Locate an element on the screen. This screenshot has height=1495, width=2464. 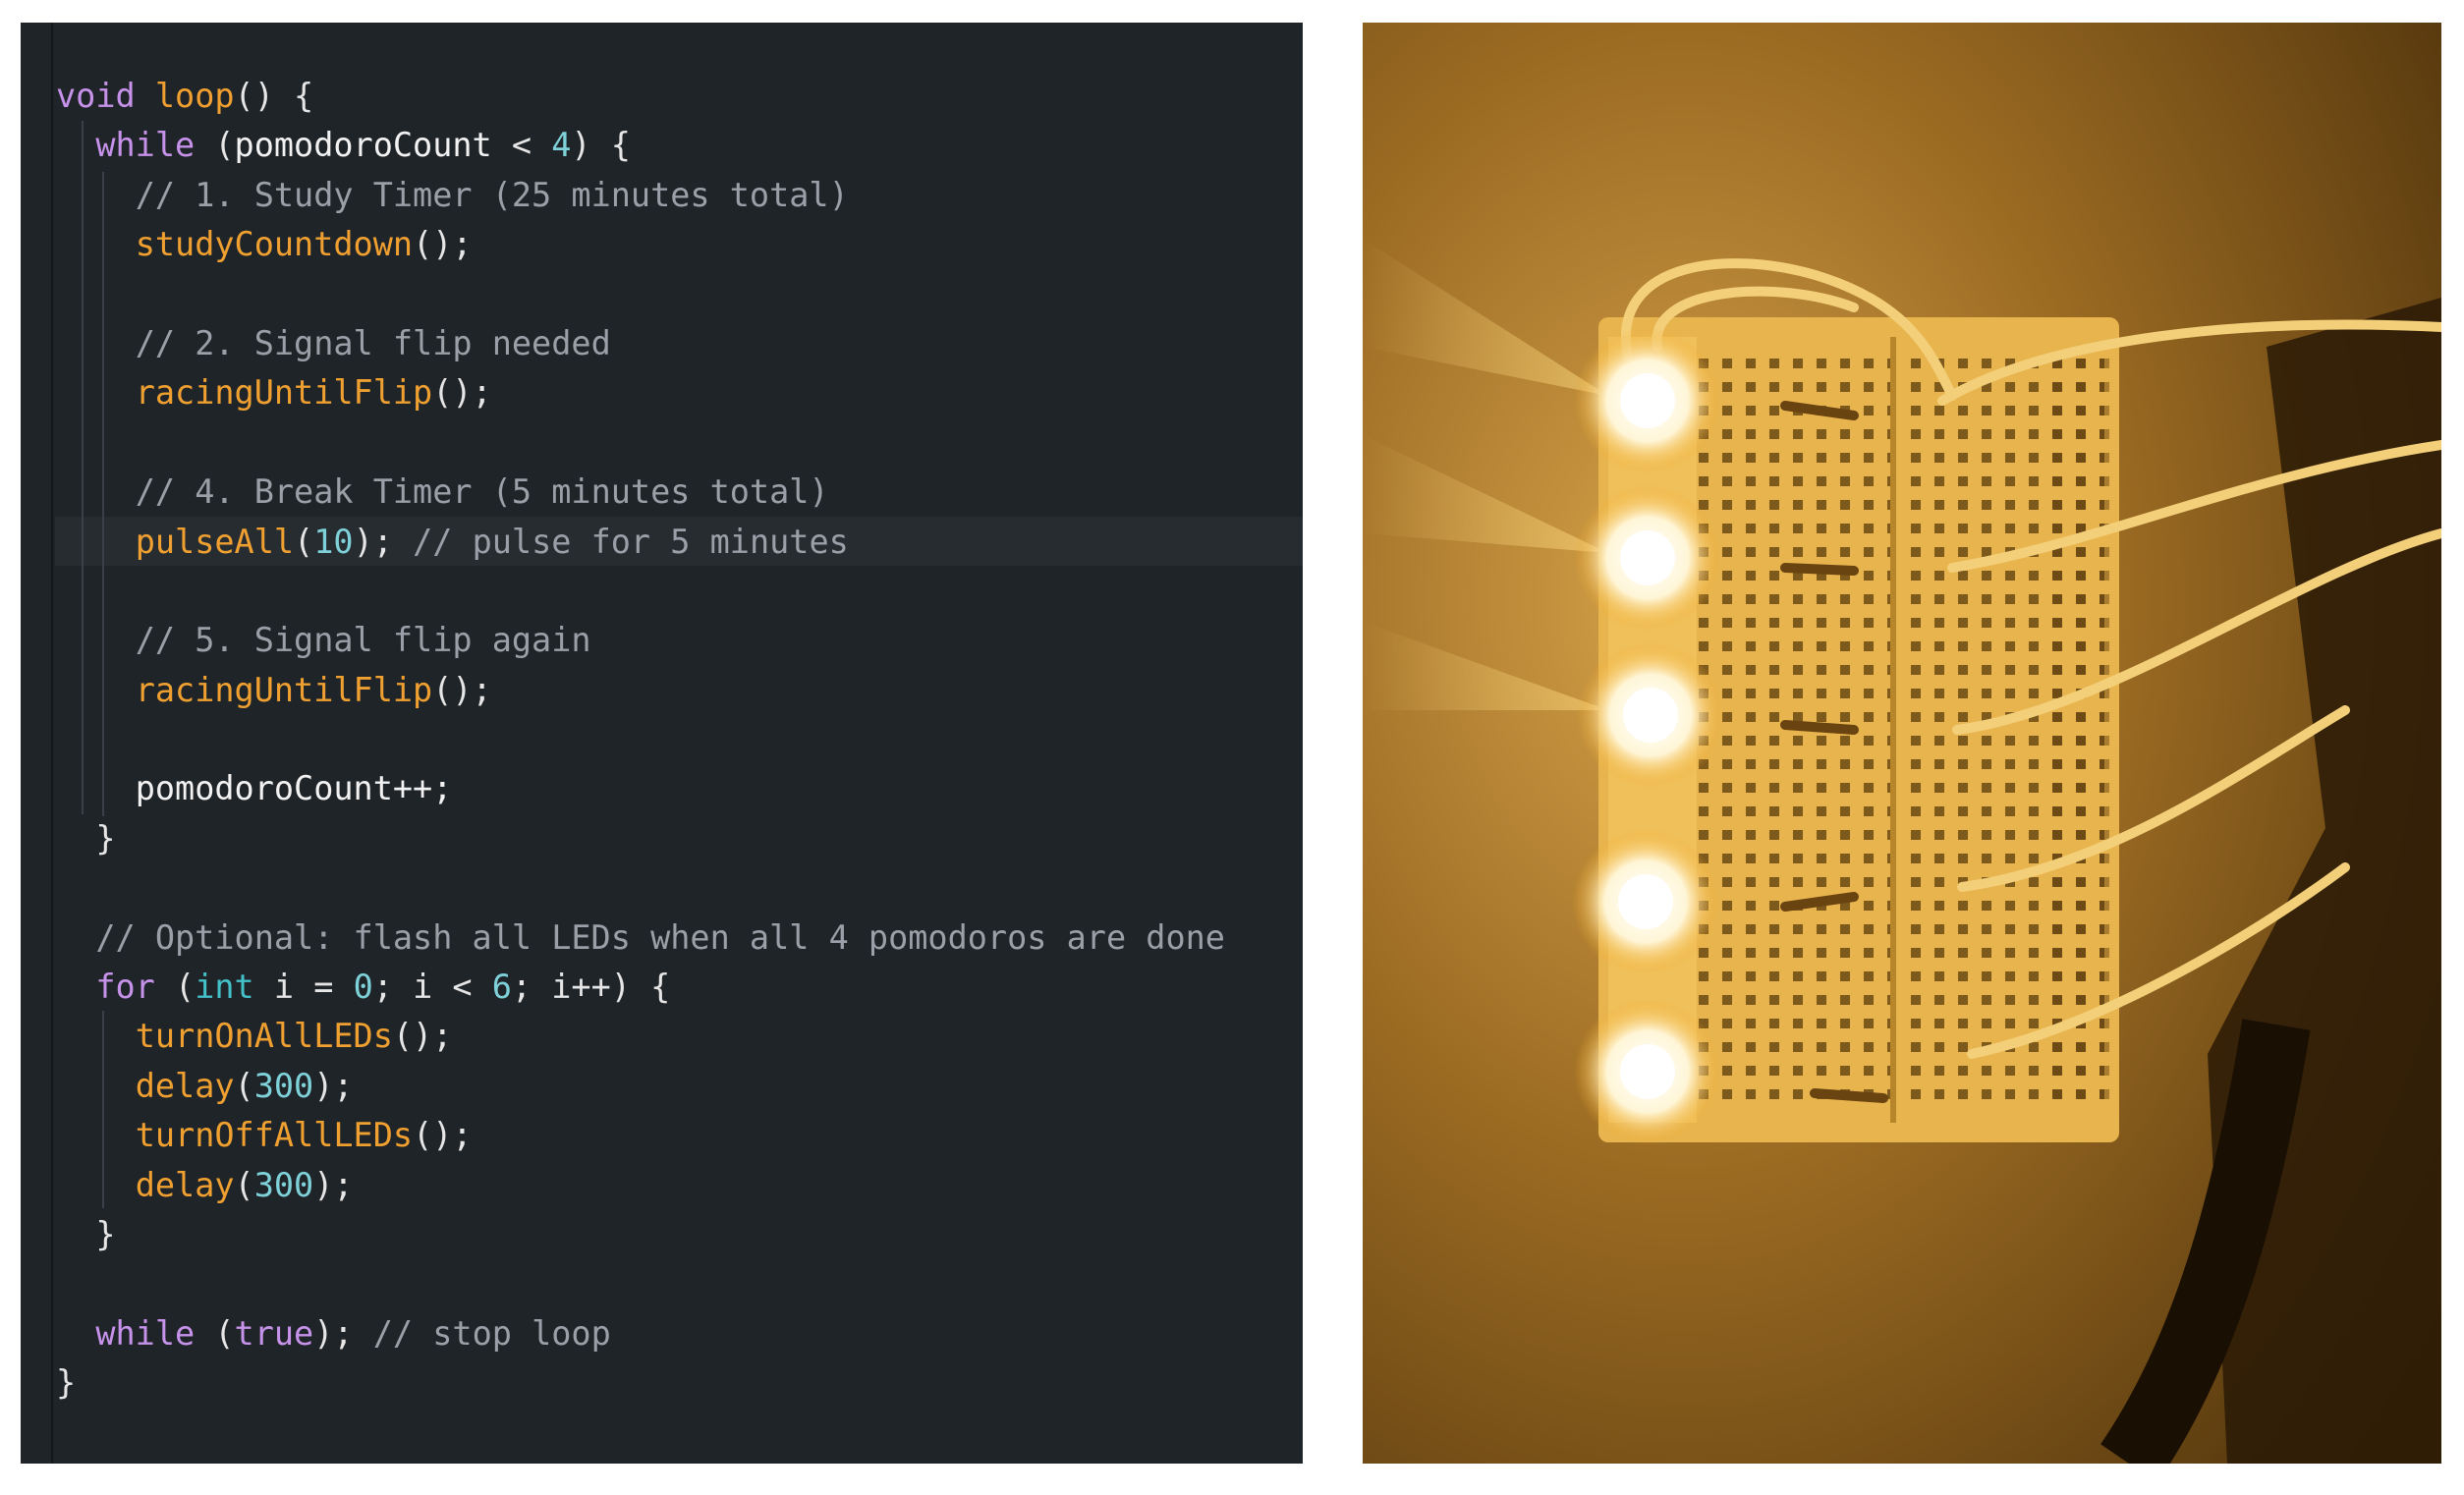
code-line: // 2. Signal flip needed is located at coordinates (640, 343).